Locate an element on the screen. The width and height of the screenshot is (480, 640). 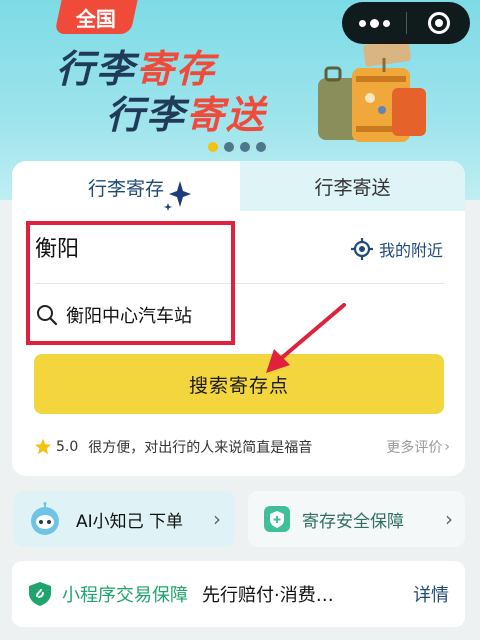
target-close-icon is located at coordinates (438, 23).